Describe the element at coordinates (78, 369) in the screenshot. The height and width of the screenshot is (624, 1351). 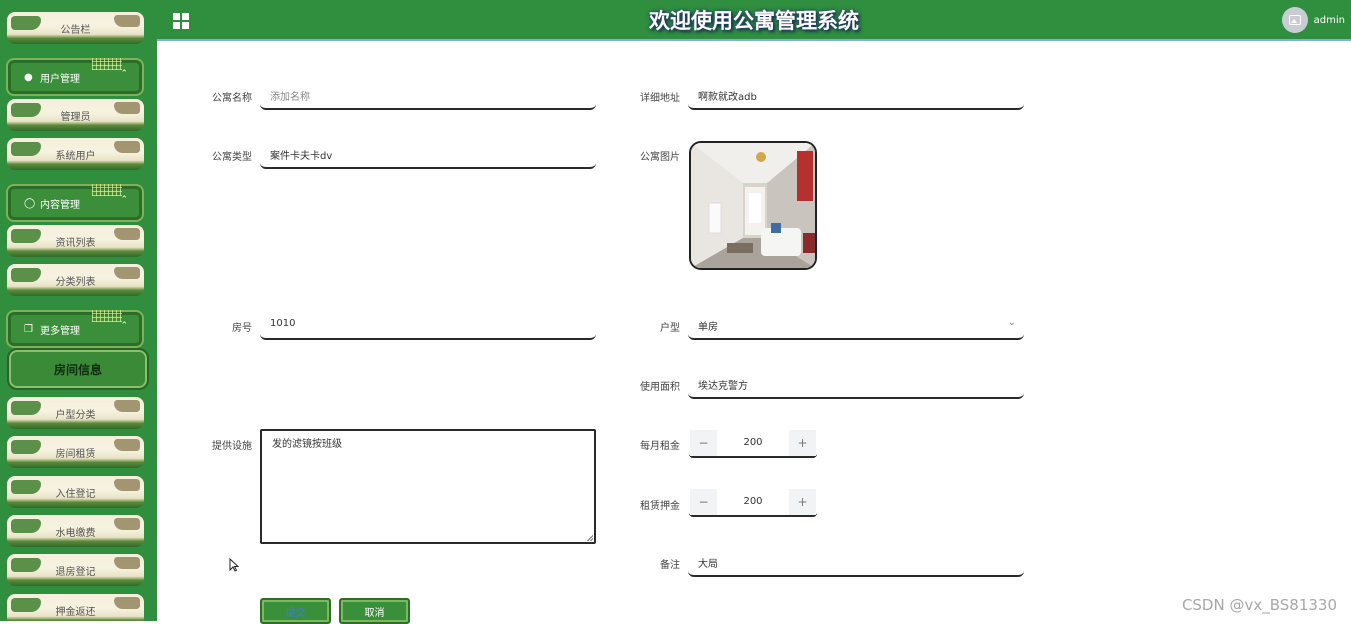
I see `sidebar-item-room-info: 房间信息` at that location.